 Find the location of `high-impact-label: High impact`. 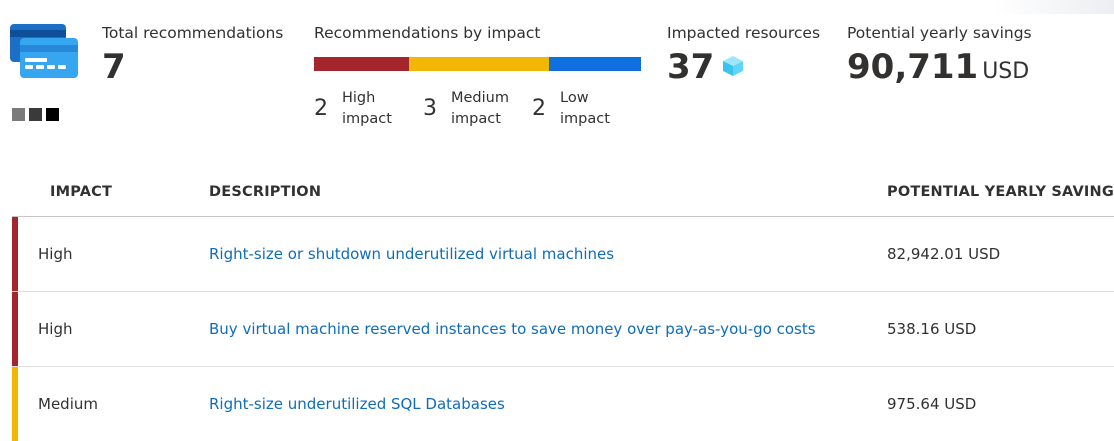

high-impact-label: High impact is located at coordinates (367, 108).